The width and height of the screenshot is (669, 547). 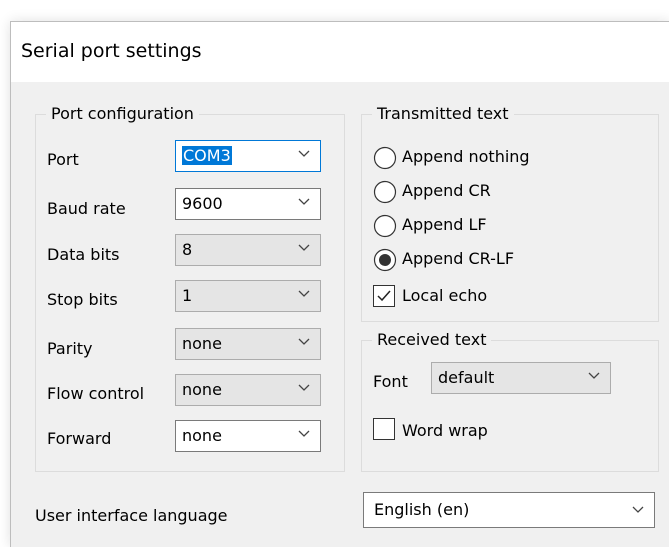 I want to click on parity-value: none, so click(x=202, y=343).